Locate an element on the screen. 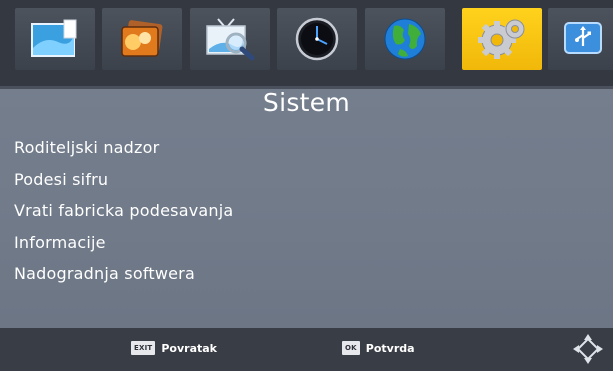 This screenshot has width=613, height=371. tab-photos is located at coordinates (142, 39).